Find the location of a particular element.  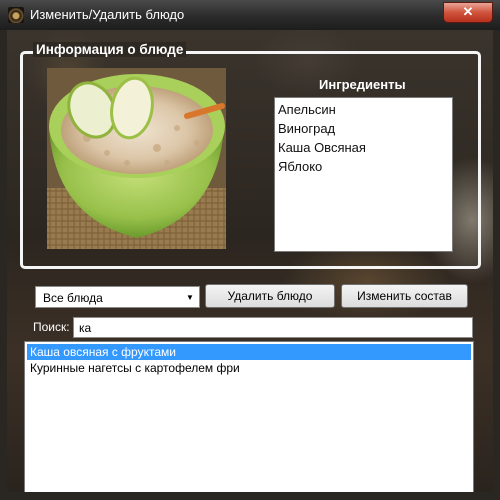

ingredient-item: Апельсин is located at coordinates (363, 109).